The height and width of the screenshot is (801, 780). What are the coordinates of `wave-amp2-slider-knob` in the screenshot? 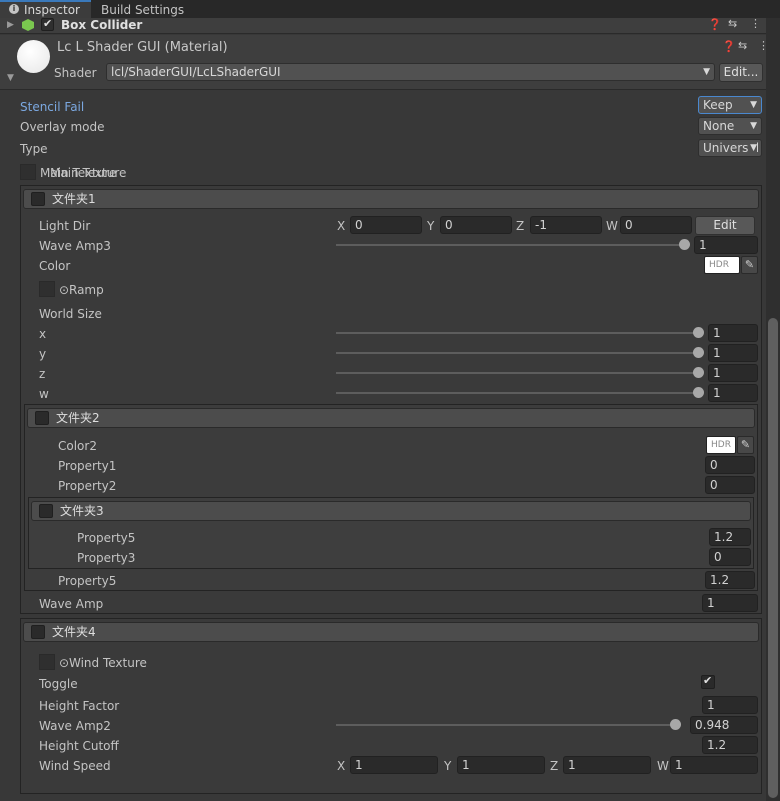 It's located at (675, 724).